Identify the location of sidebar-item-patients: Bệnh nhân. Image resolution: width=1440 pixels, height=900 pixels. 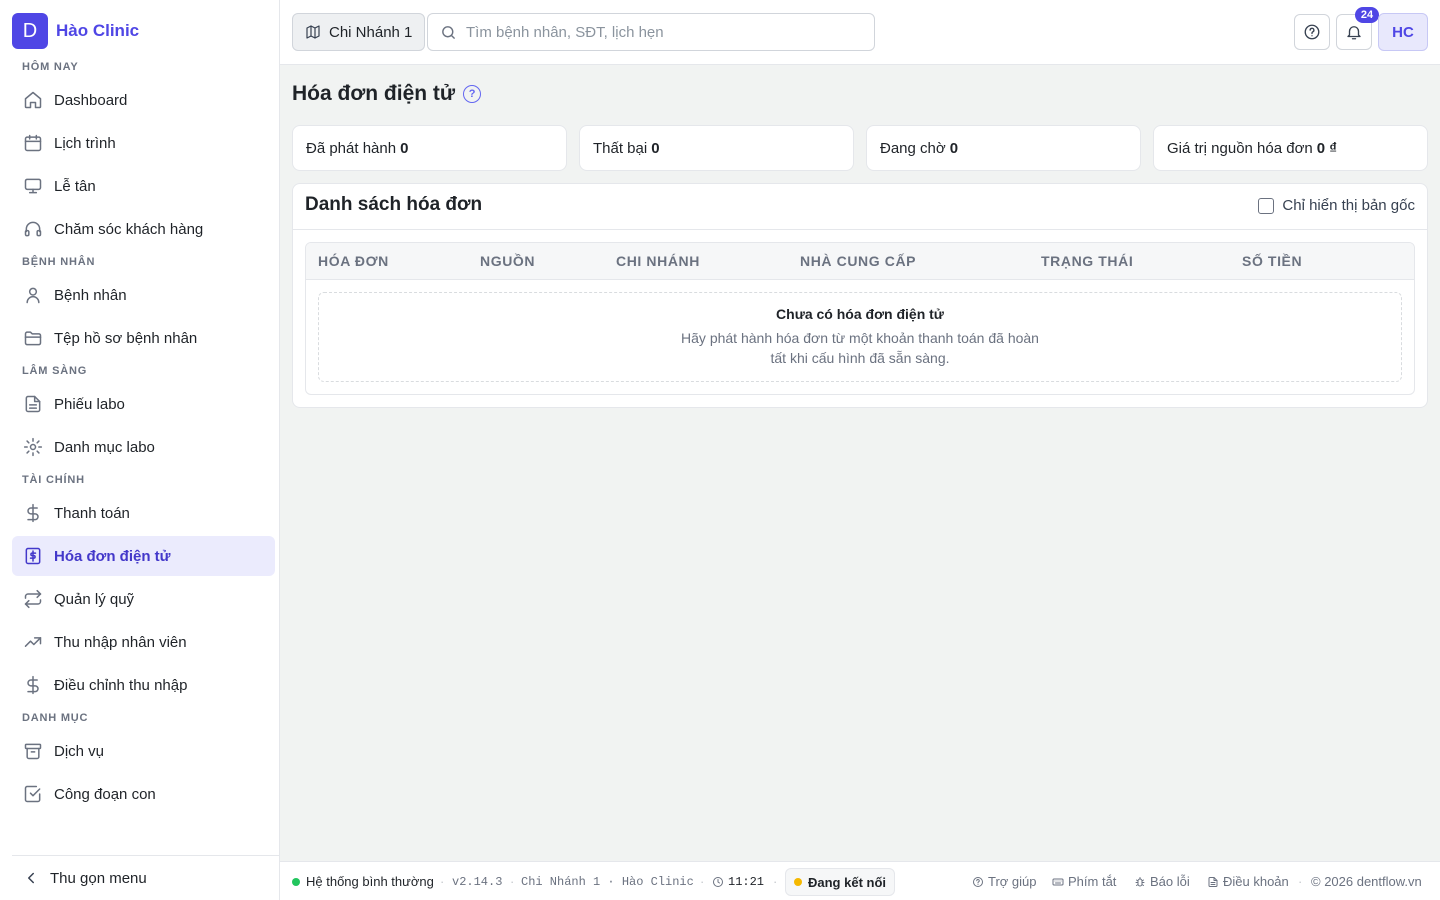
(143, 295).